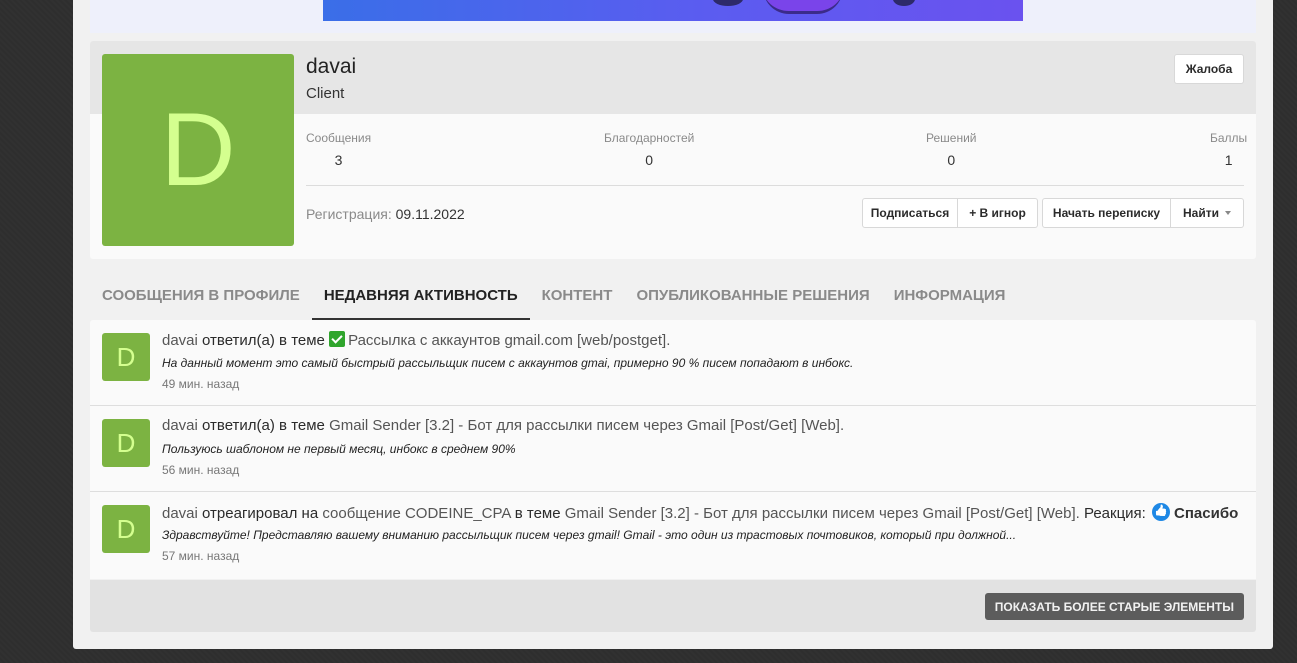  I want to click on tab-published-solutions: ОПУБЛИКОВАННЫЕ РЕШЕНИЯ, so click(752, 297).